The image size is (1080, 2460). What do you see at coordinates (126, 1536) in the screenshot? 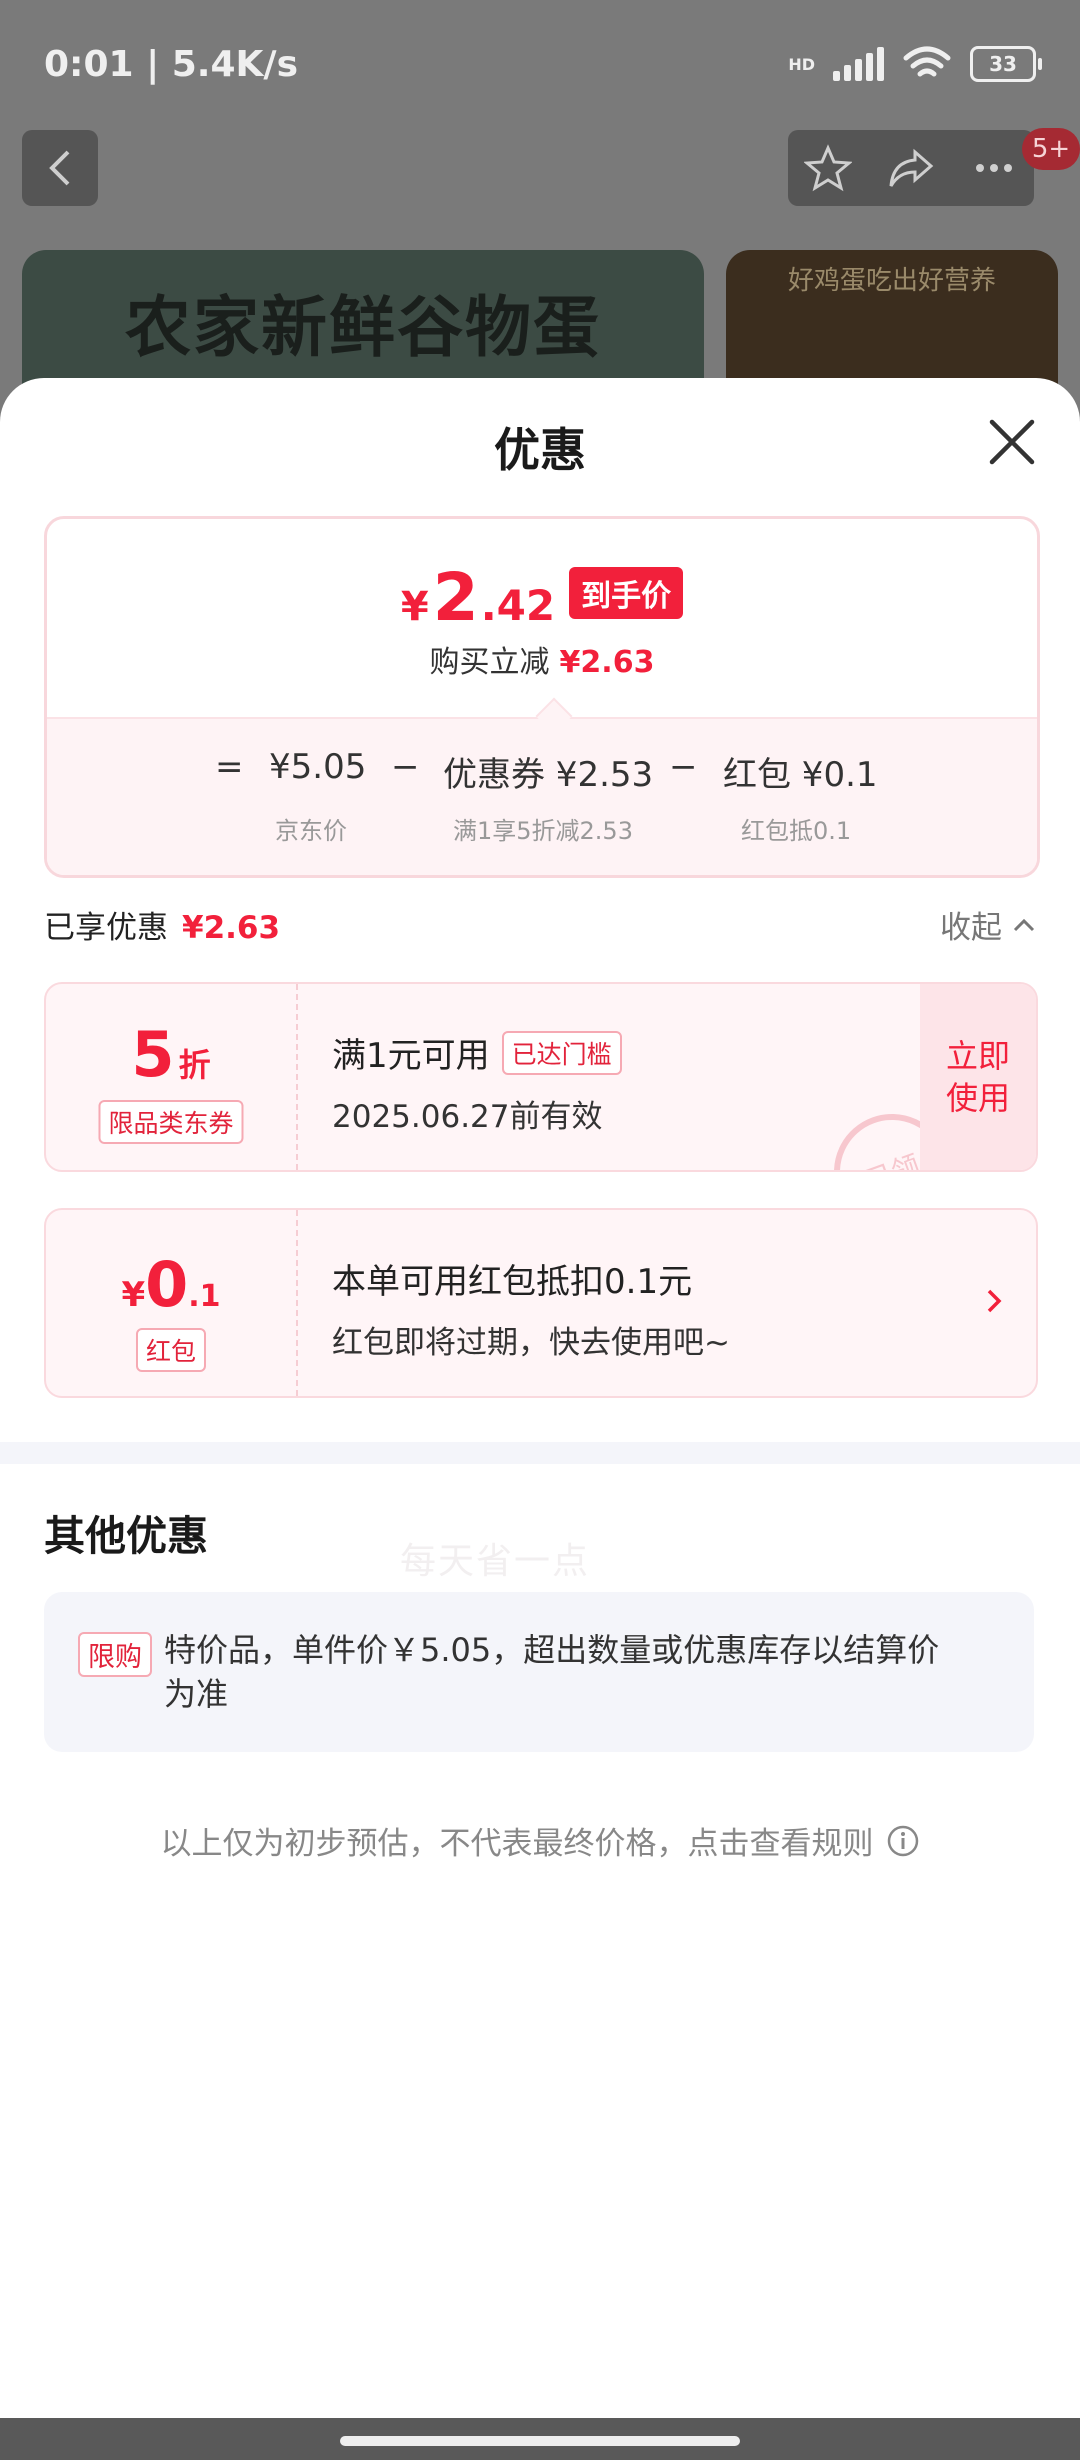
I see `other-discounts-title: 其他优惠` at bounding box center [126, 1536].